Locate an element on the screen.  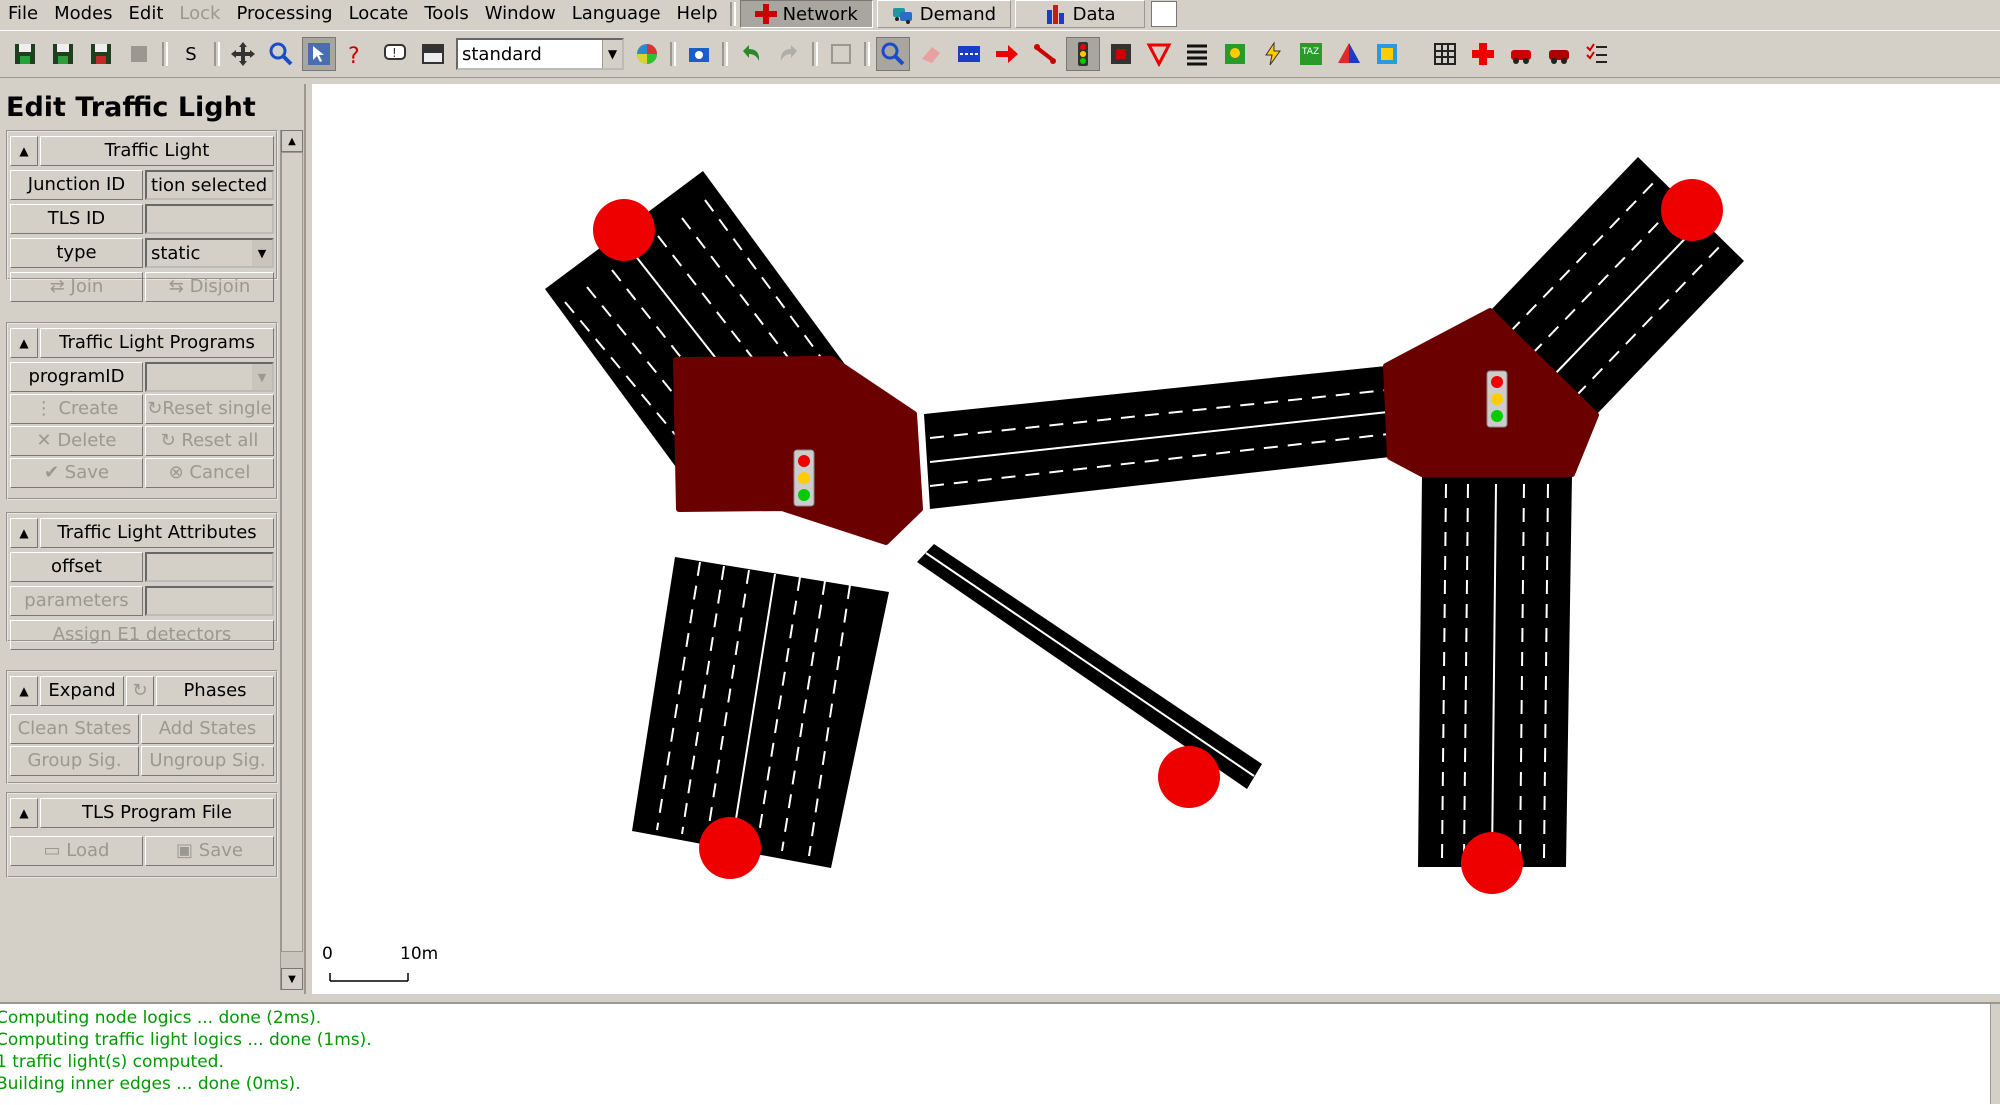
visualization-scheme-select: standard ▼ is located at coordinates (540, 54).